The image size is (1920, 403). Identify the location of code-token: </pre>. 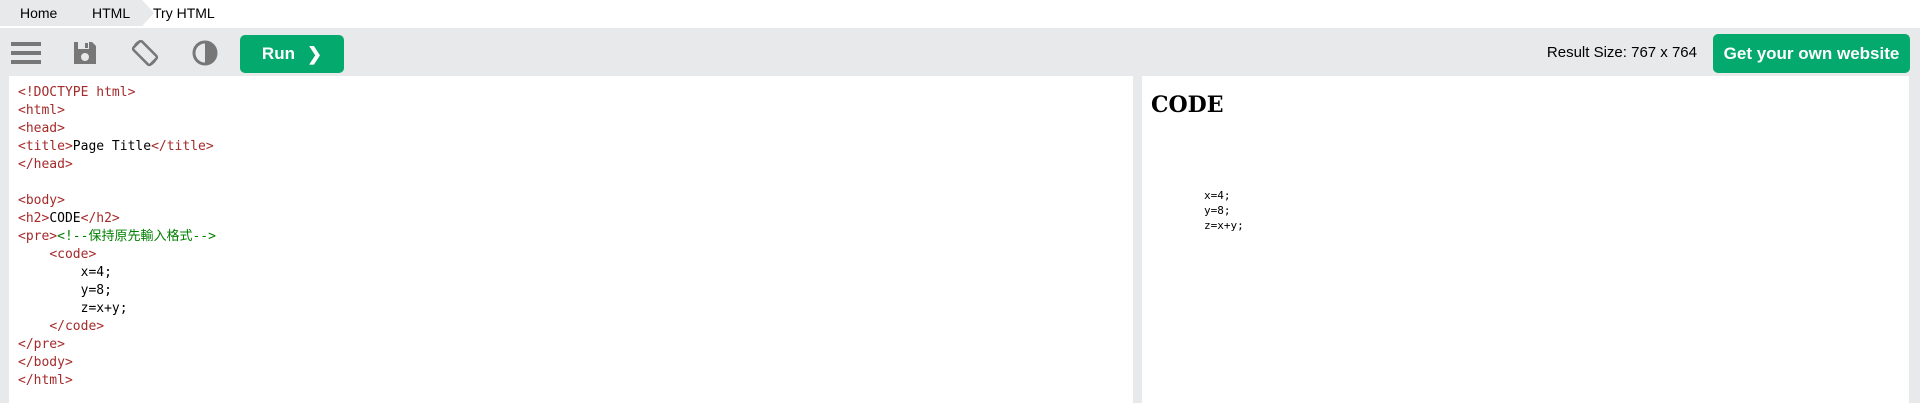
(41, 344).